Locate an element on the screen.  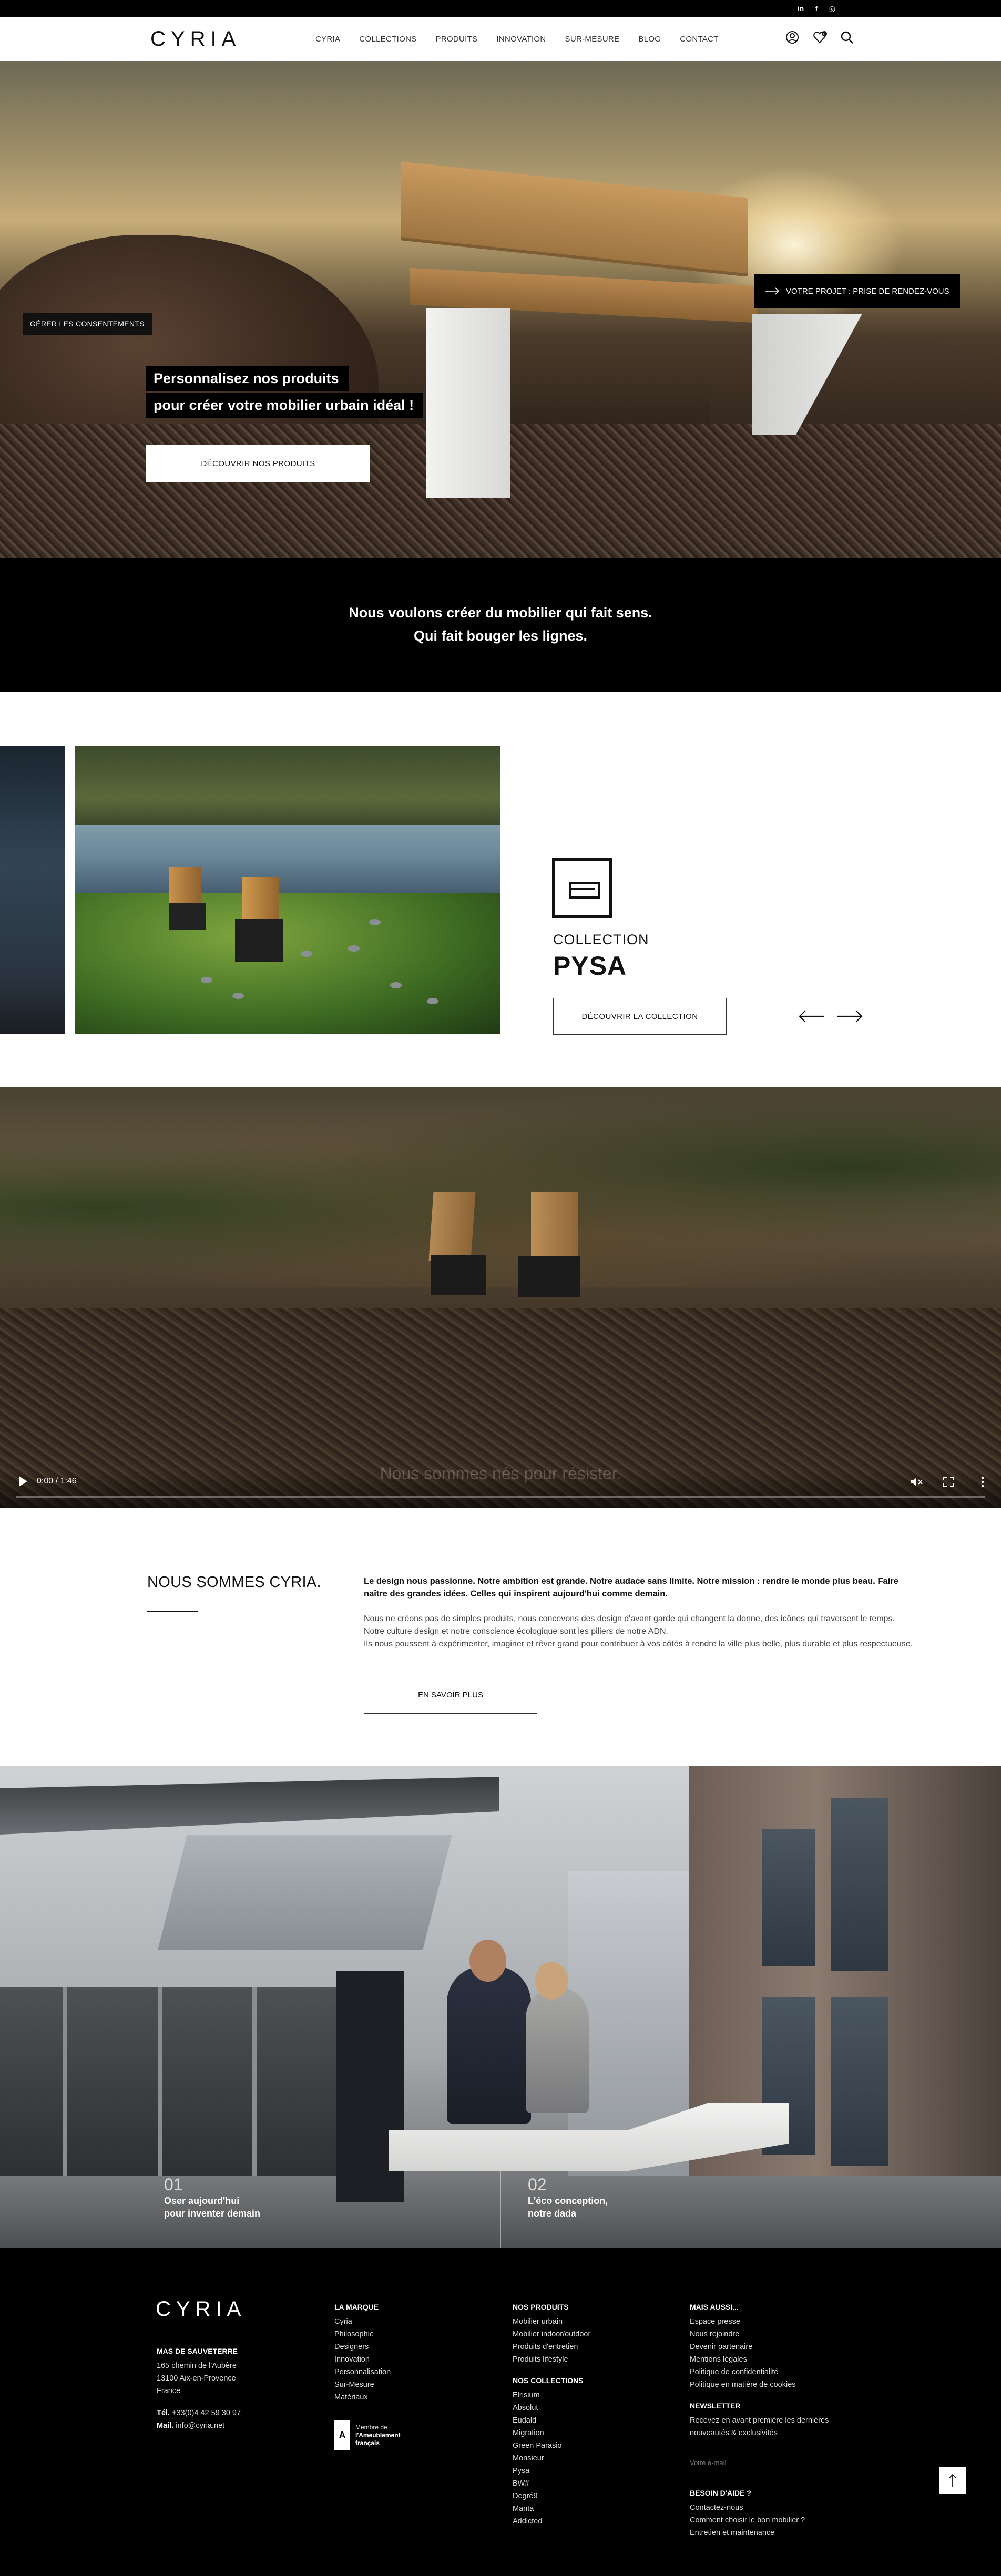
footer-link: Cyria is located at coordinates (362, 2321).